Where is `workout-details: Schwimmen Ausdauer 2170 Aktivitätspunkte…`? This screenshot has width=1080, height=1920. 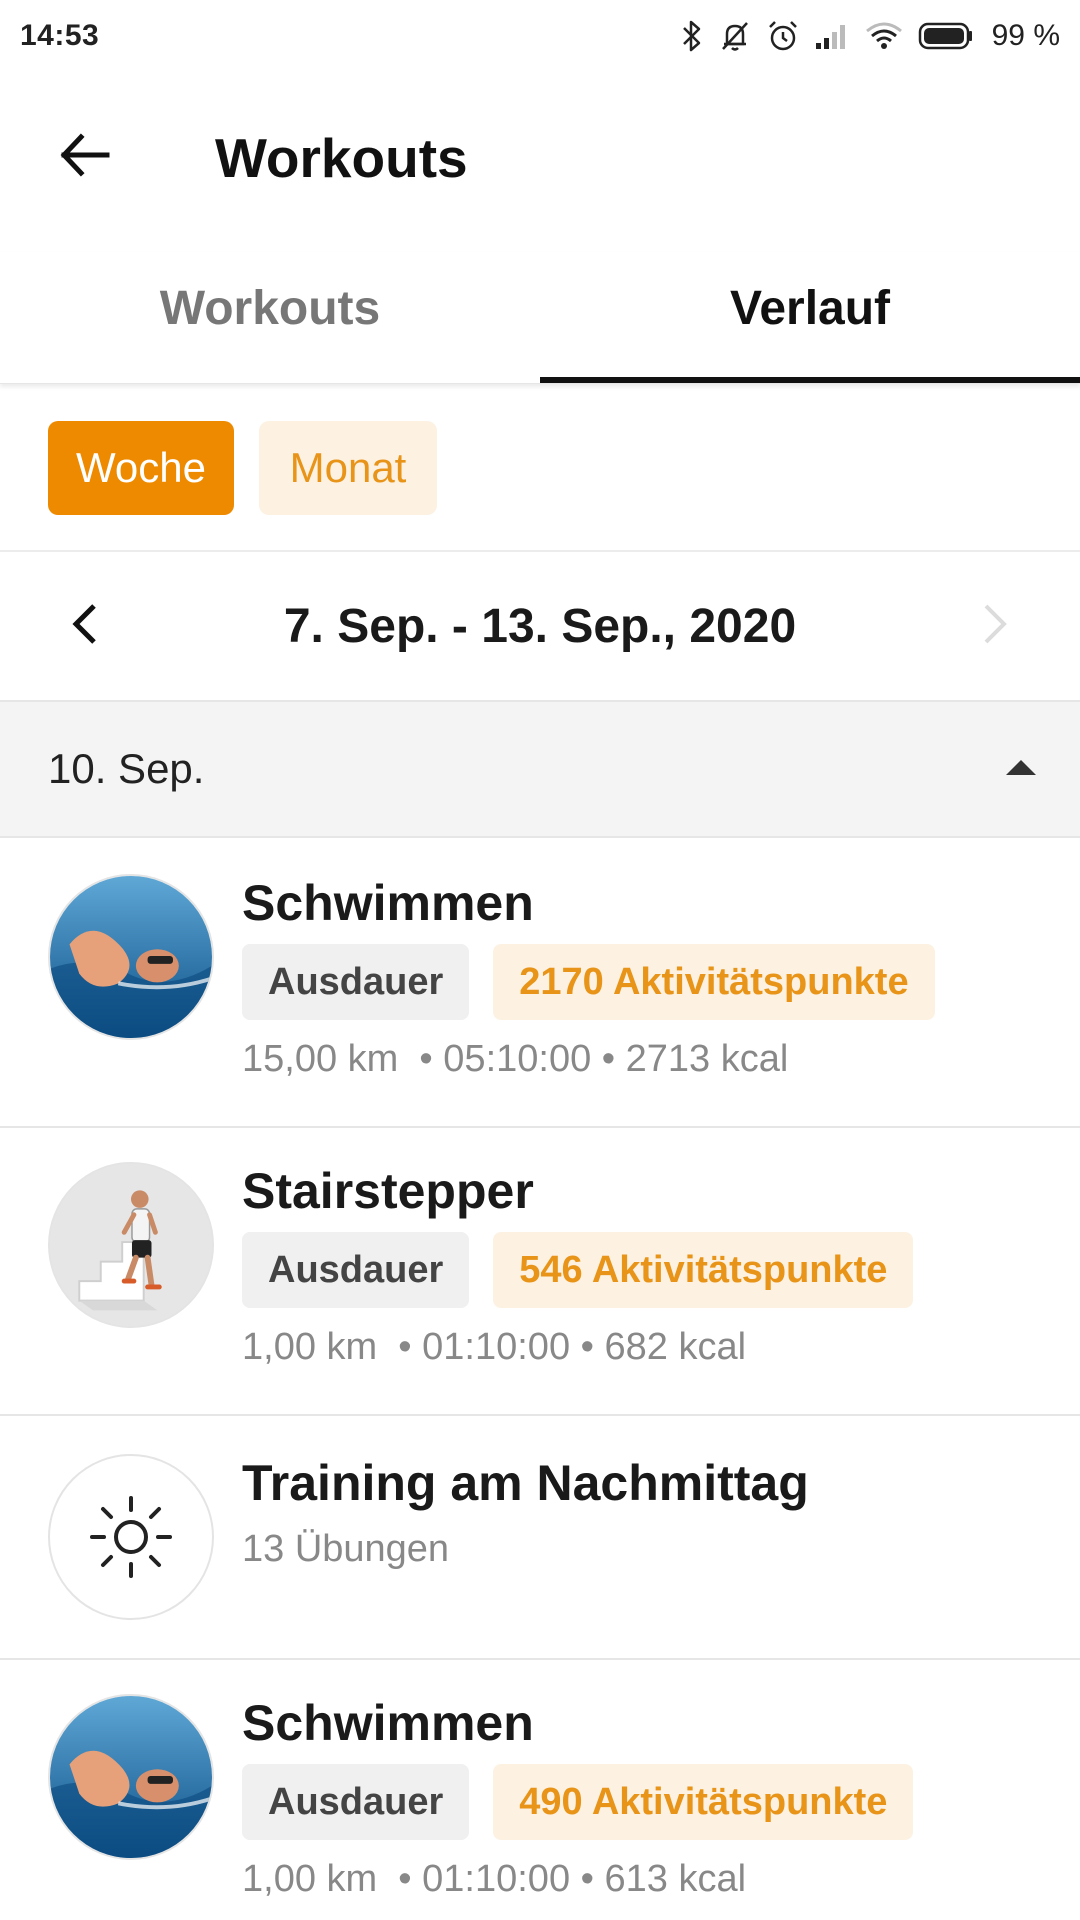
workout-details: Schwimmen Ausdauer 2170 Aktivitätspunkte… is located at coordinates (588, 977).